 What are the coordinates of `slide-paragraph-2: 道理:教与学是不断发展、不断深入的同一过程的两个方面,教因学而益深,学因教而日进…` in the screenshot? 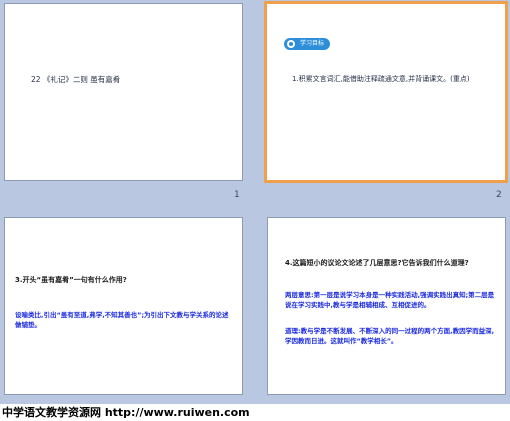 It's located at (390, 336).